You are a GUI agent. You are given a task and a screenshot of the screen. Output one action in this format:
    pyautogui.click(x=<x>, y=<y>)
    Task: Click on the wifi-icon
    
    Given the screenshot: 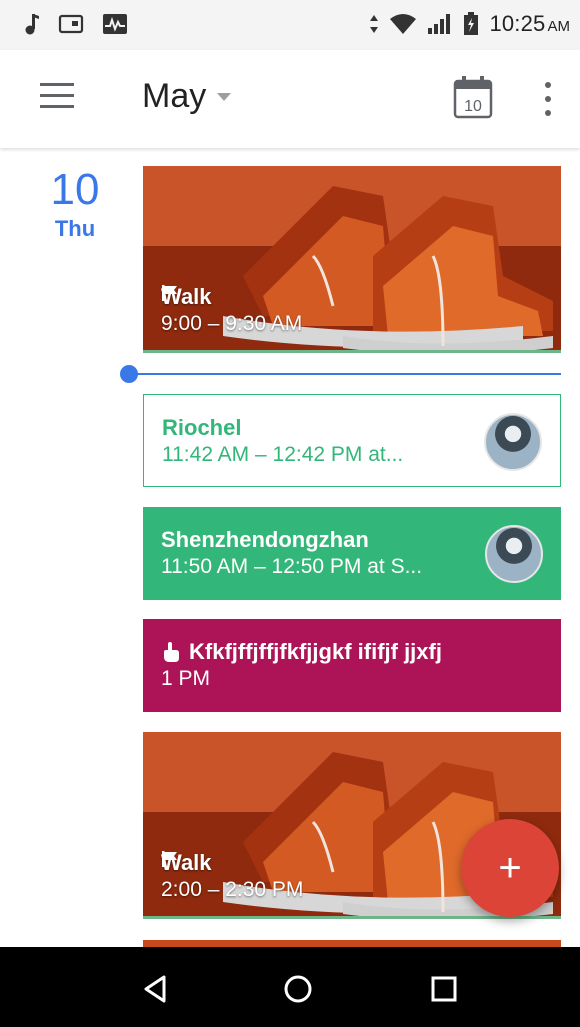 What is the action you would take?
    pyautogui.click(x=403, y=24)
    